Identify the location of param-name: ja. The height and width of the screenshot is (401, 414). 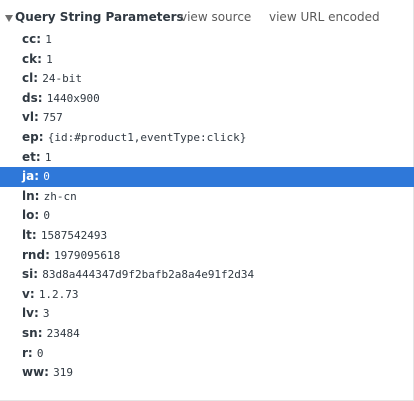
(28, 176).